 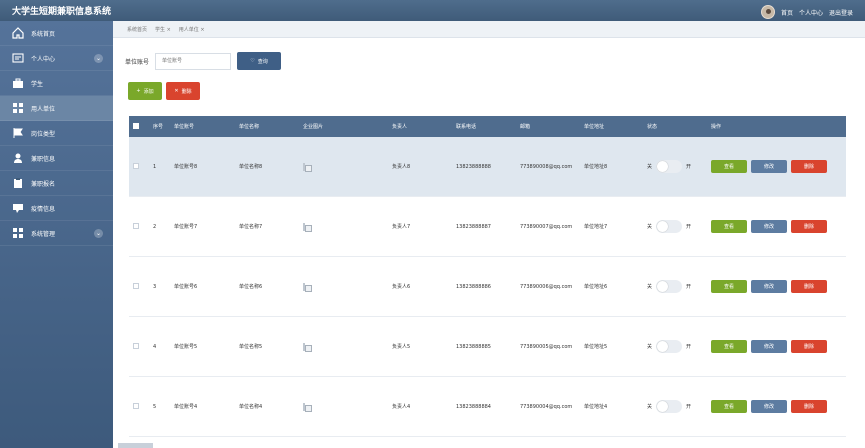 I want to click on home-link: 首页, so click(x=787, y=12).